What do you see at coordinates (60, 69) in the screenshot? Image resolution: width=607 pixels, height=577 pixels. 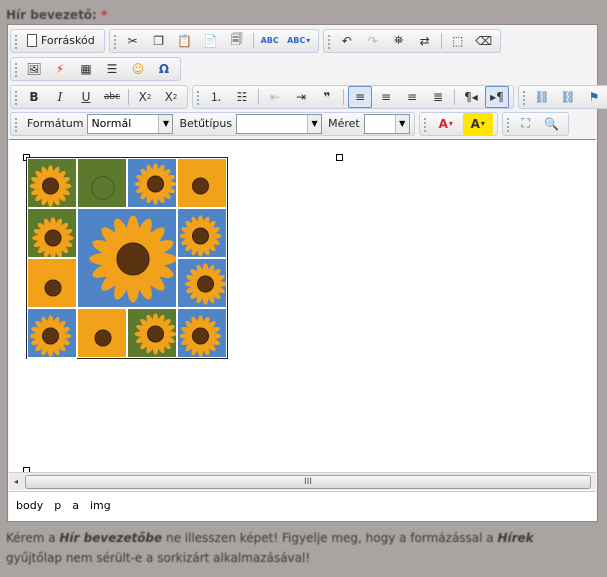 I see `flash-icon: ⚡` at bounding box center [60, 69].